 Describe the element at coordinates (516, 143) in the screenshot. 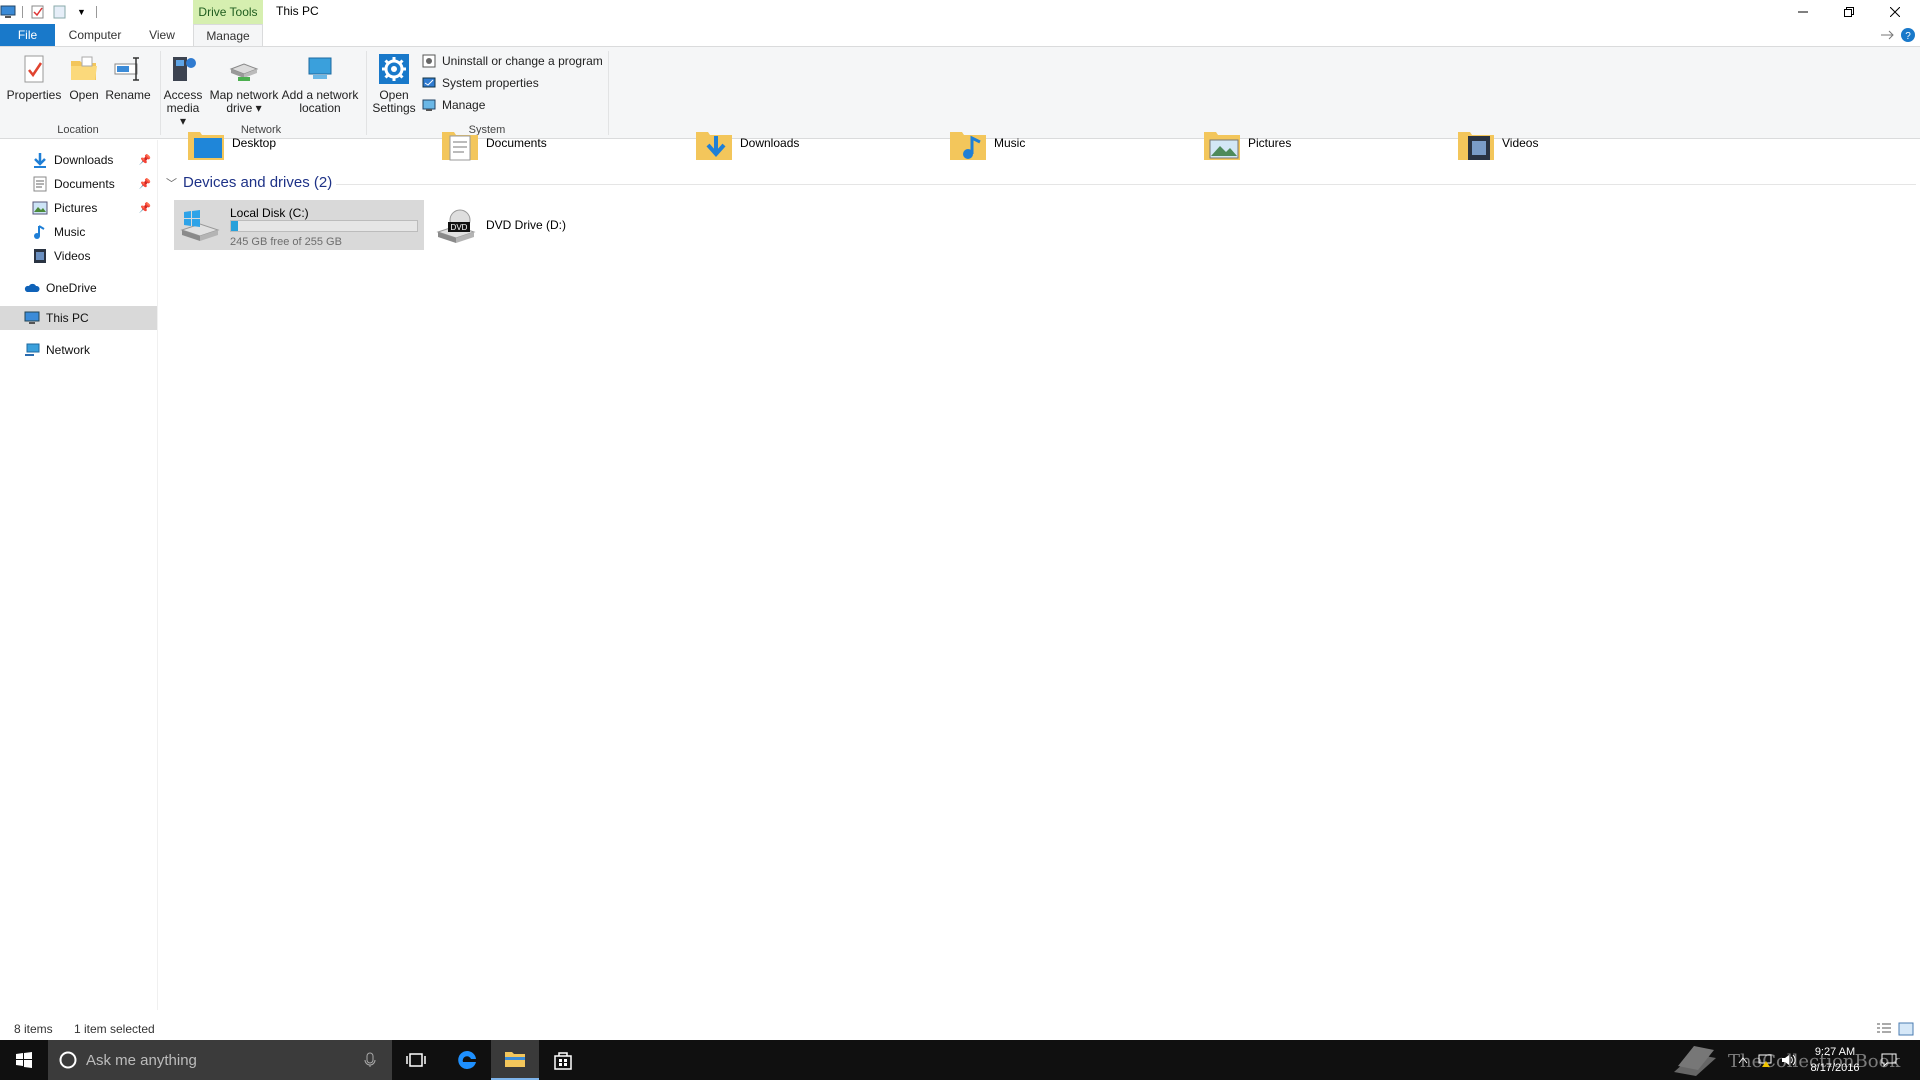

I see `folder-label: Documents` at that location.